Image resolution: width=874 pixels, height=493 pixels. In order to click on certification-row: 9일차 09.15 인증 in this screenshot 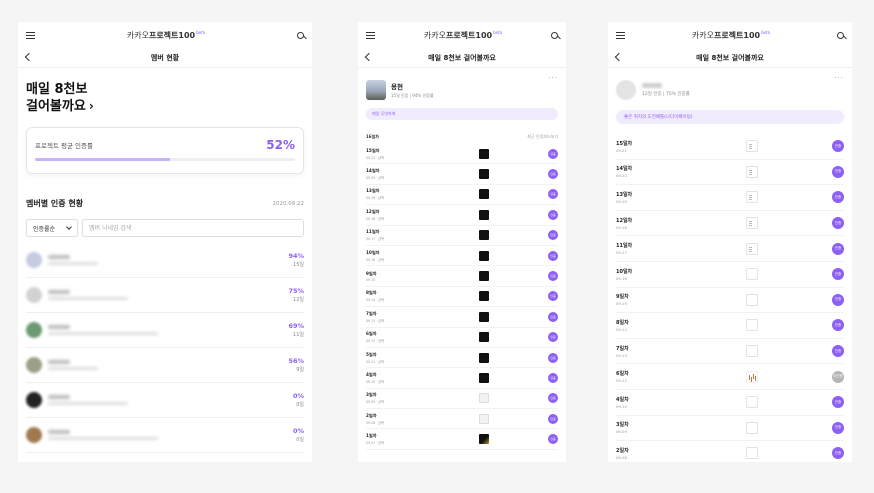, I will do `click(730, 301)`.